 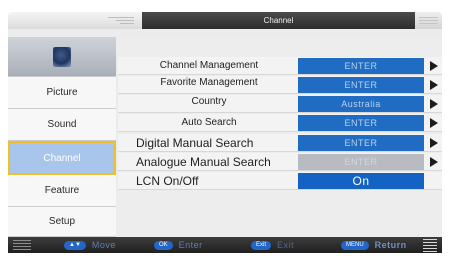 I want to click on menu-row-digital-manual-search: Digital Manual Search ENTER, so click(x=280, y=143).